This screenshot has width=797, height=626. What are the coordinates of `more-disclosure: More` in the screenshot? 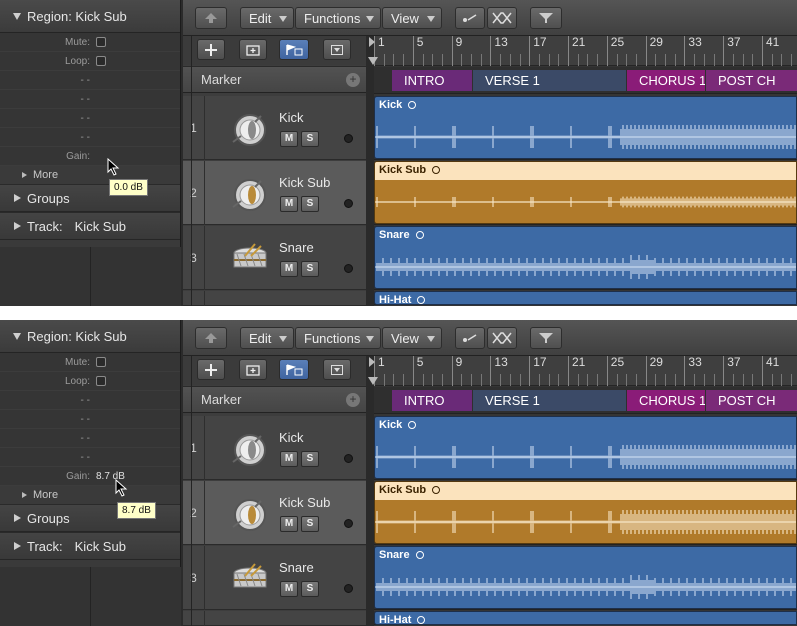 It's located at (90, 175).